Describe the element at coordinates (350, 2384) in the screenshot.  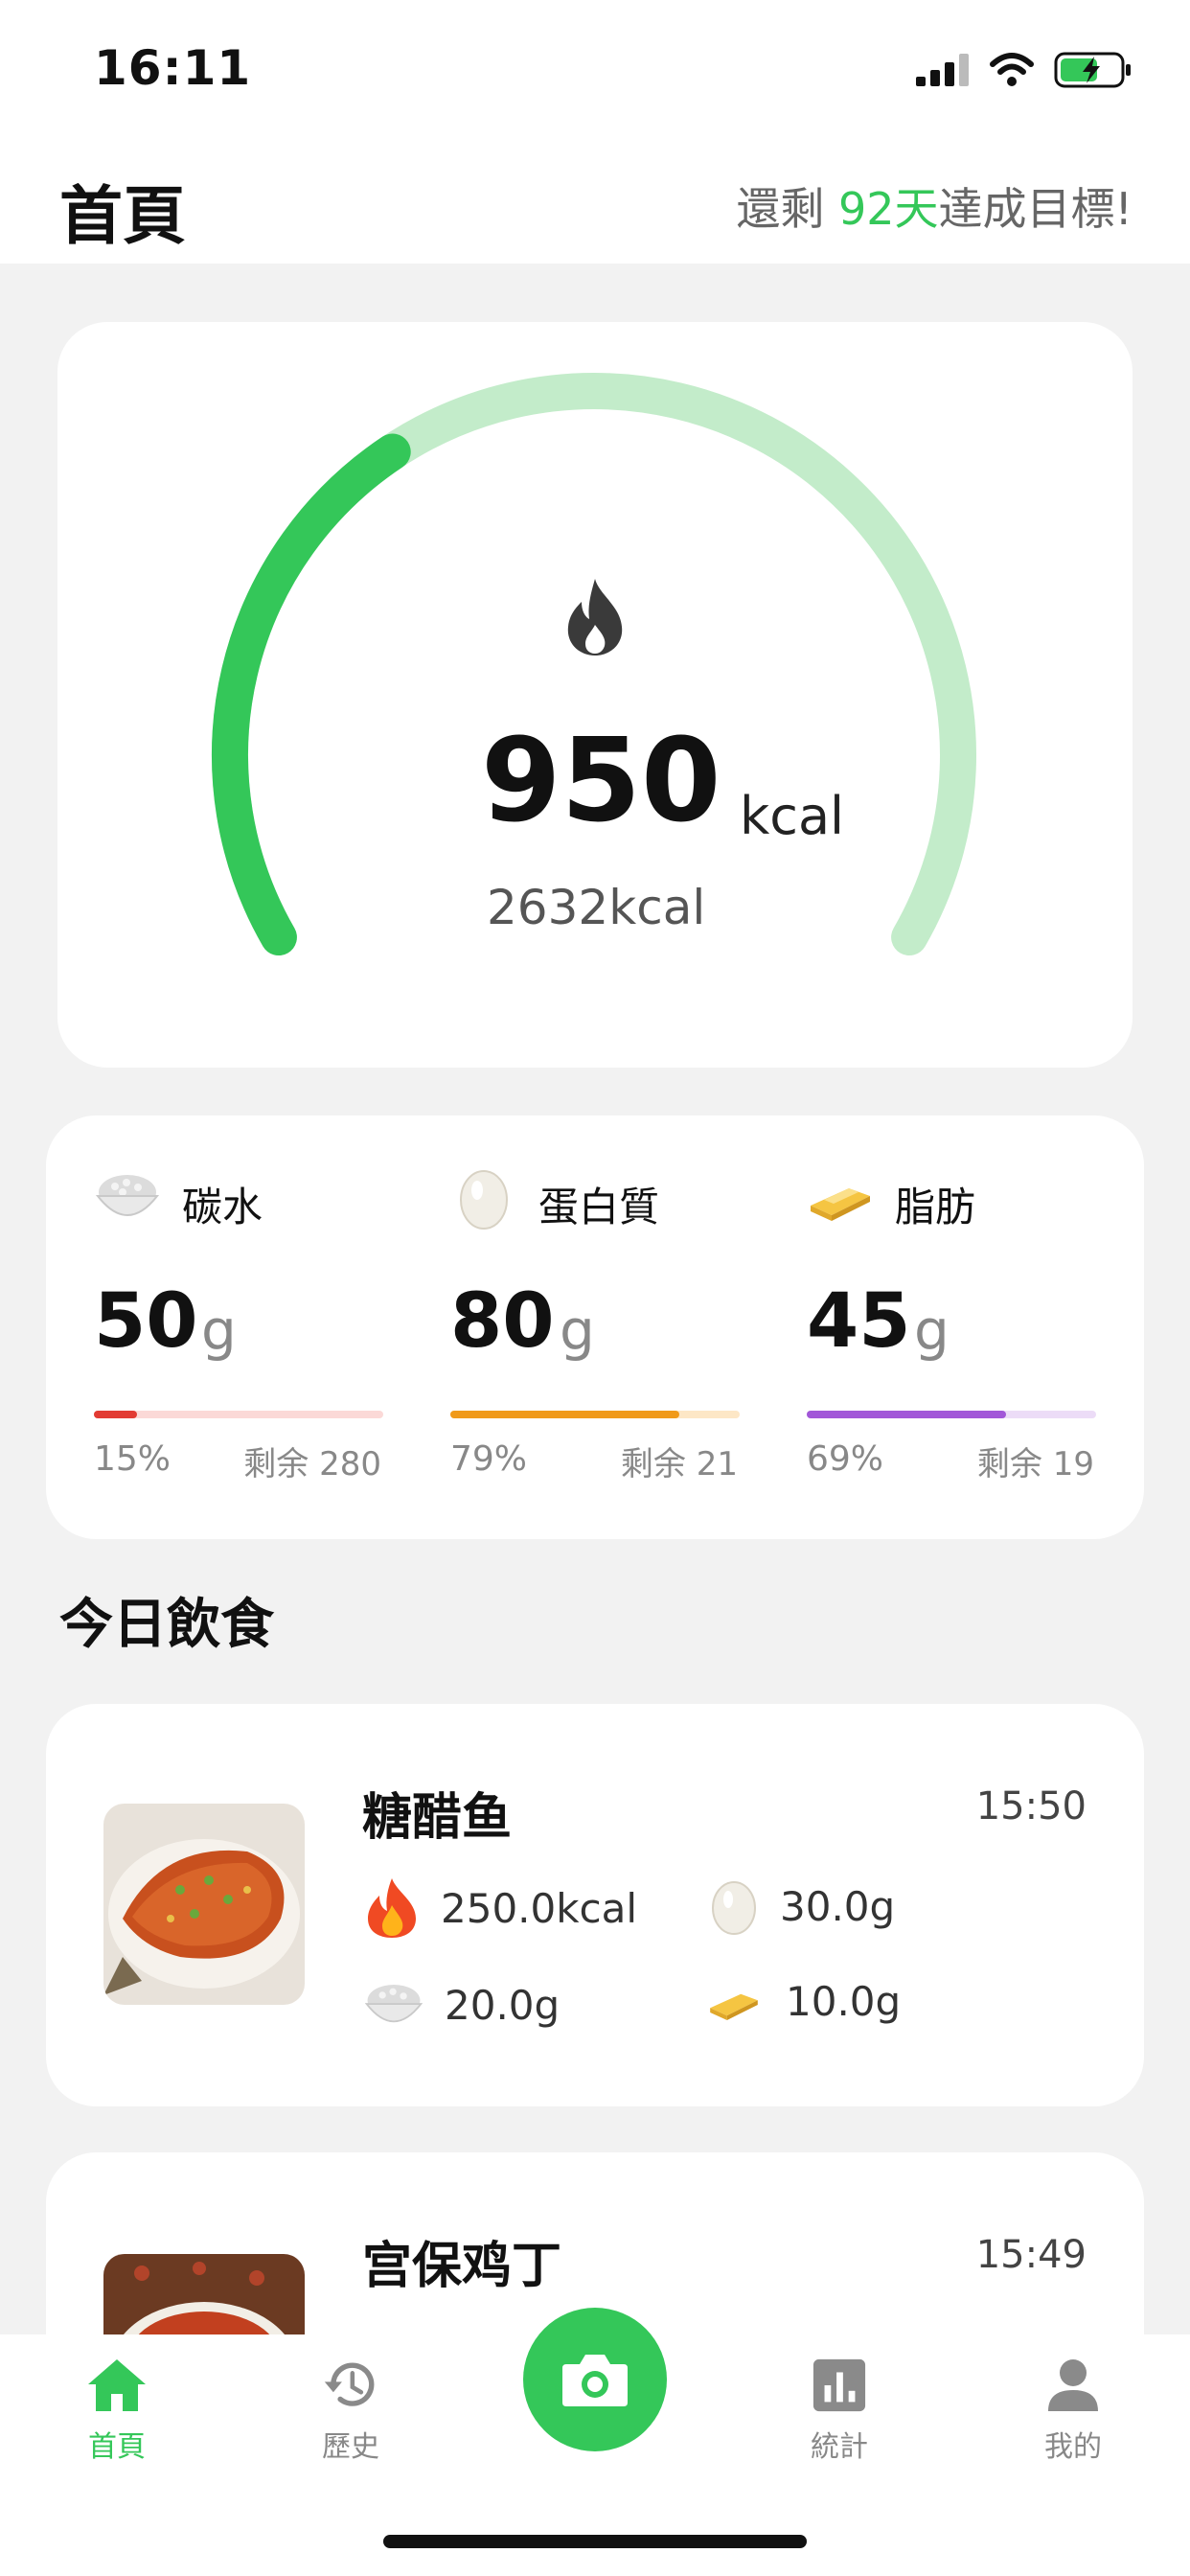
I see `history-icon` at that location.